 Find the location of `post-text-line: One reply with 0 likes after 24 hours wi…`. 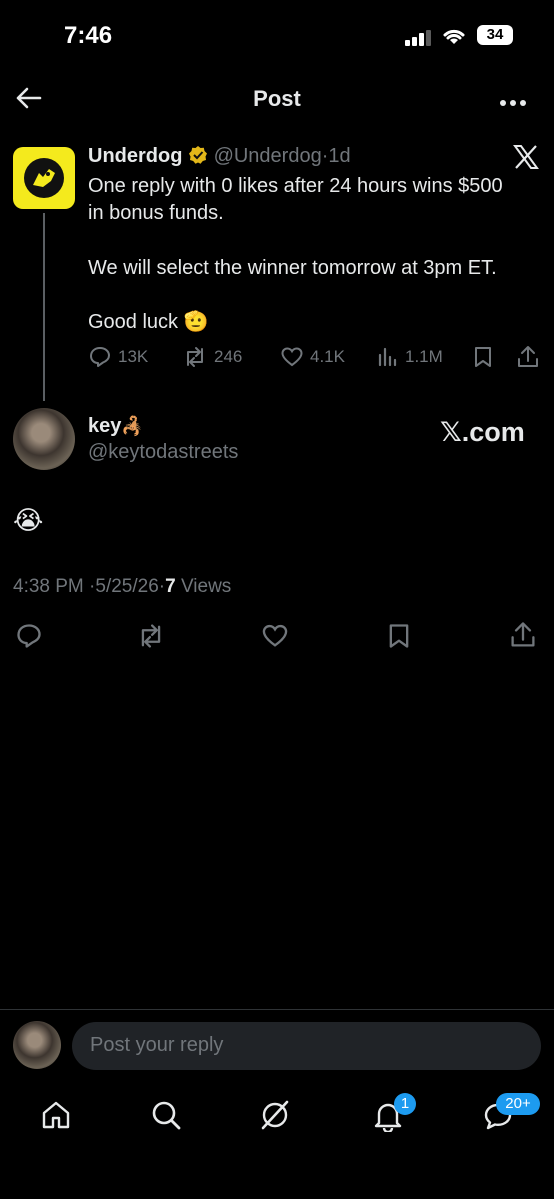

post-text-line: One reply with 0 likes after 24 hours wi… is located at coordinates (295, 186).